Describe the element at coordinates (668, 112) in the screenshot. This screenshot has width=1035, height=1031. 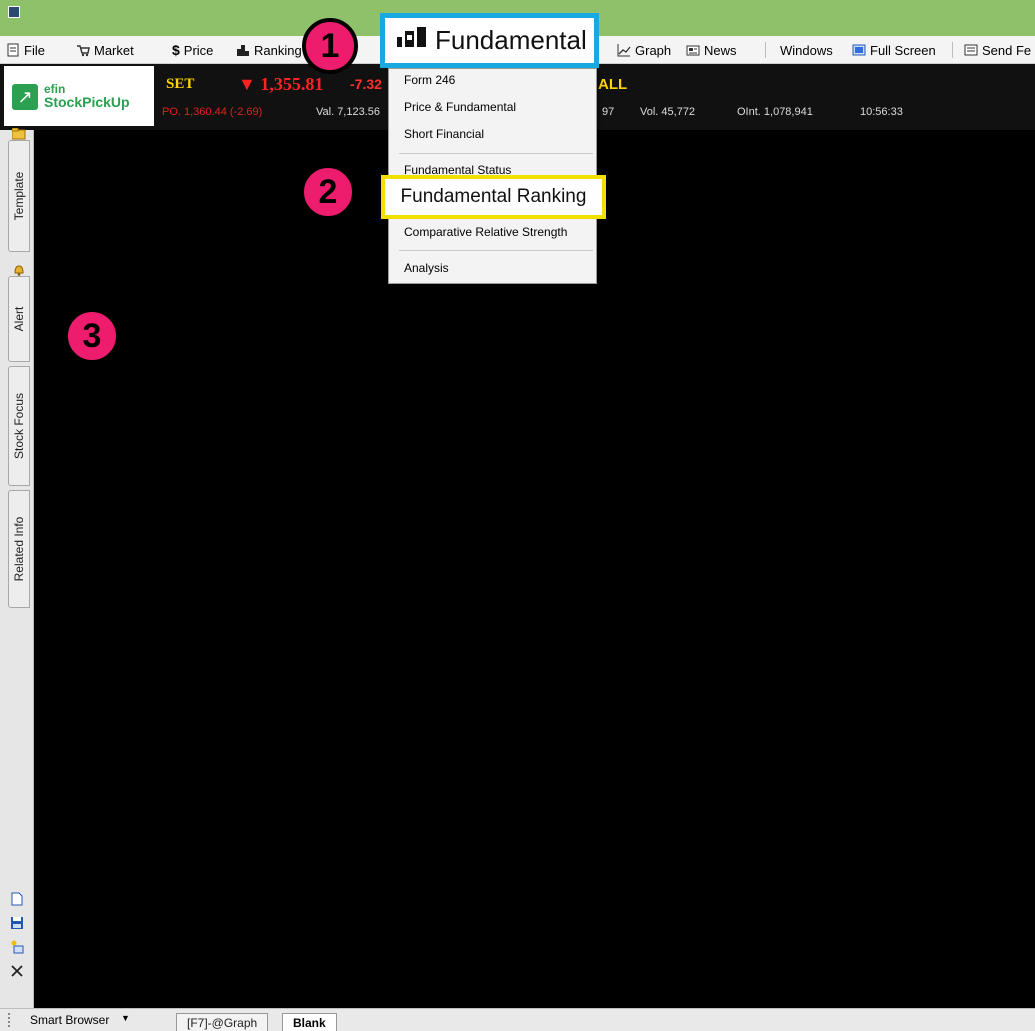
I see `volume: Vol. 45,772` at that location.